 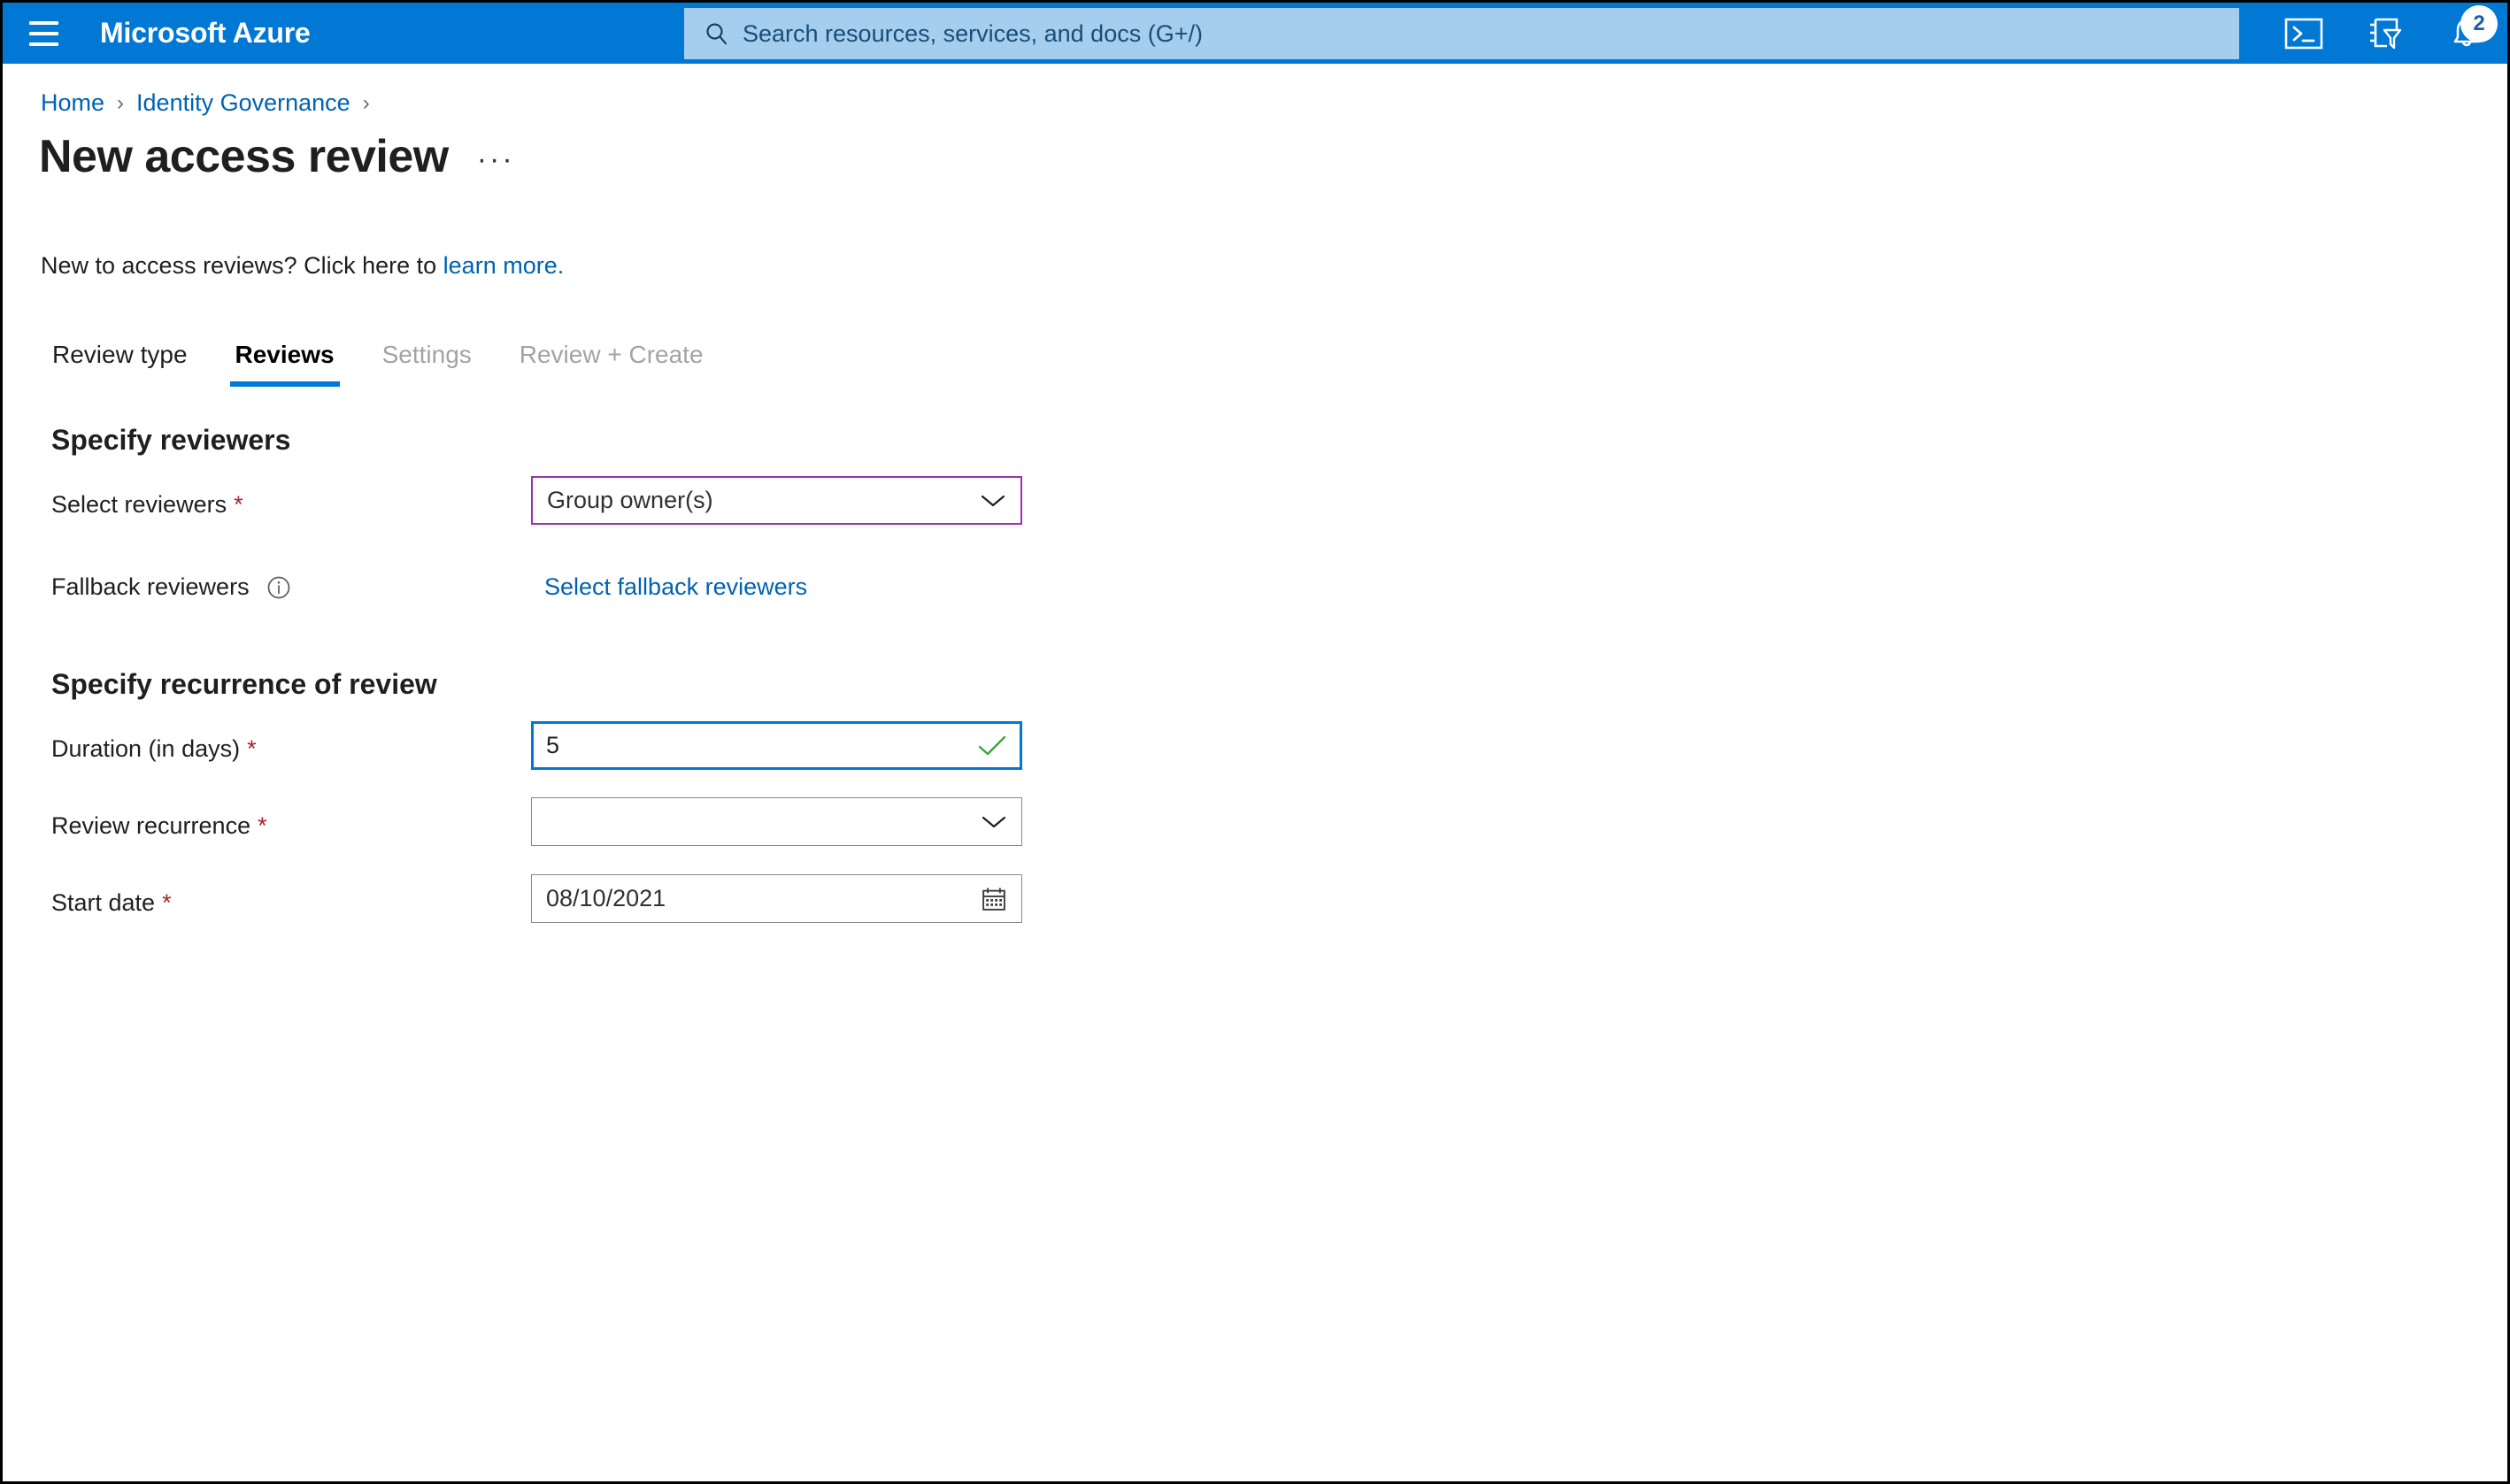 I want to click on start-date-value: 08/10/2021, so click(x=606, y=898).